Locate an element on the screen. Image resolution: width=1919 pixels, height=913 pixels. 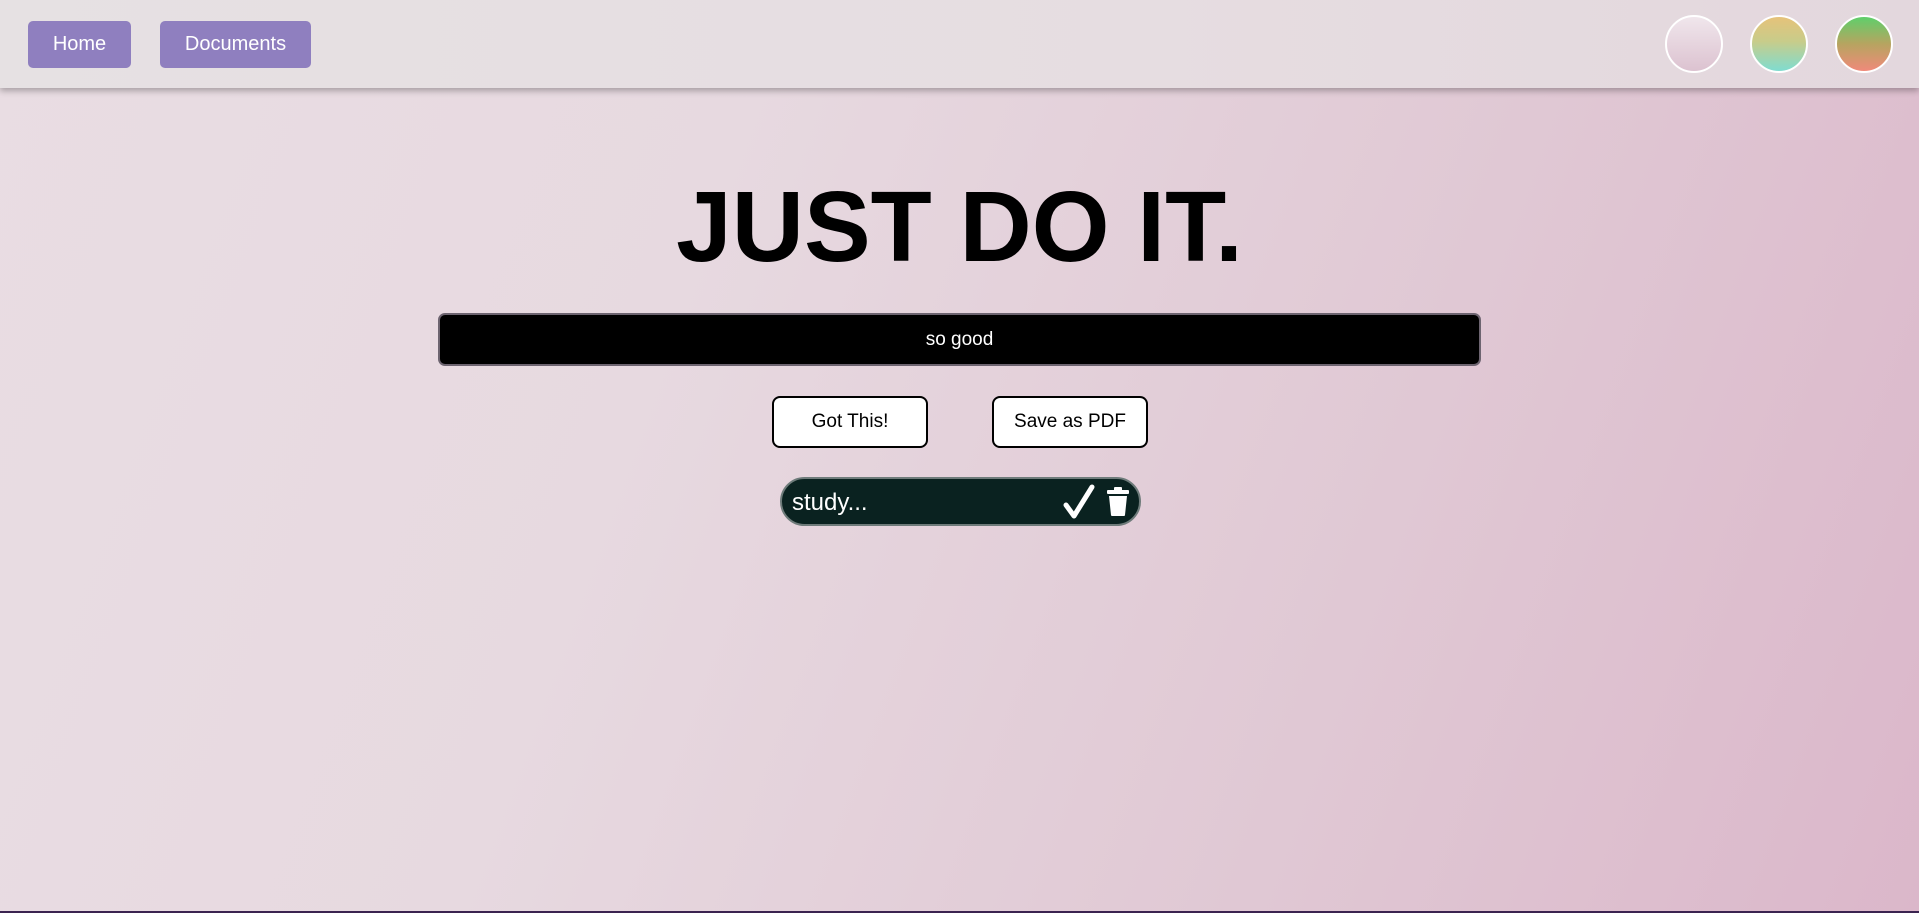
add-task-button: Got This! is located at coordinates (850, 422).